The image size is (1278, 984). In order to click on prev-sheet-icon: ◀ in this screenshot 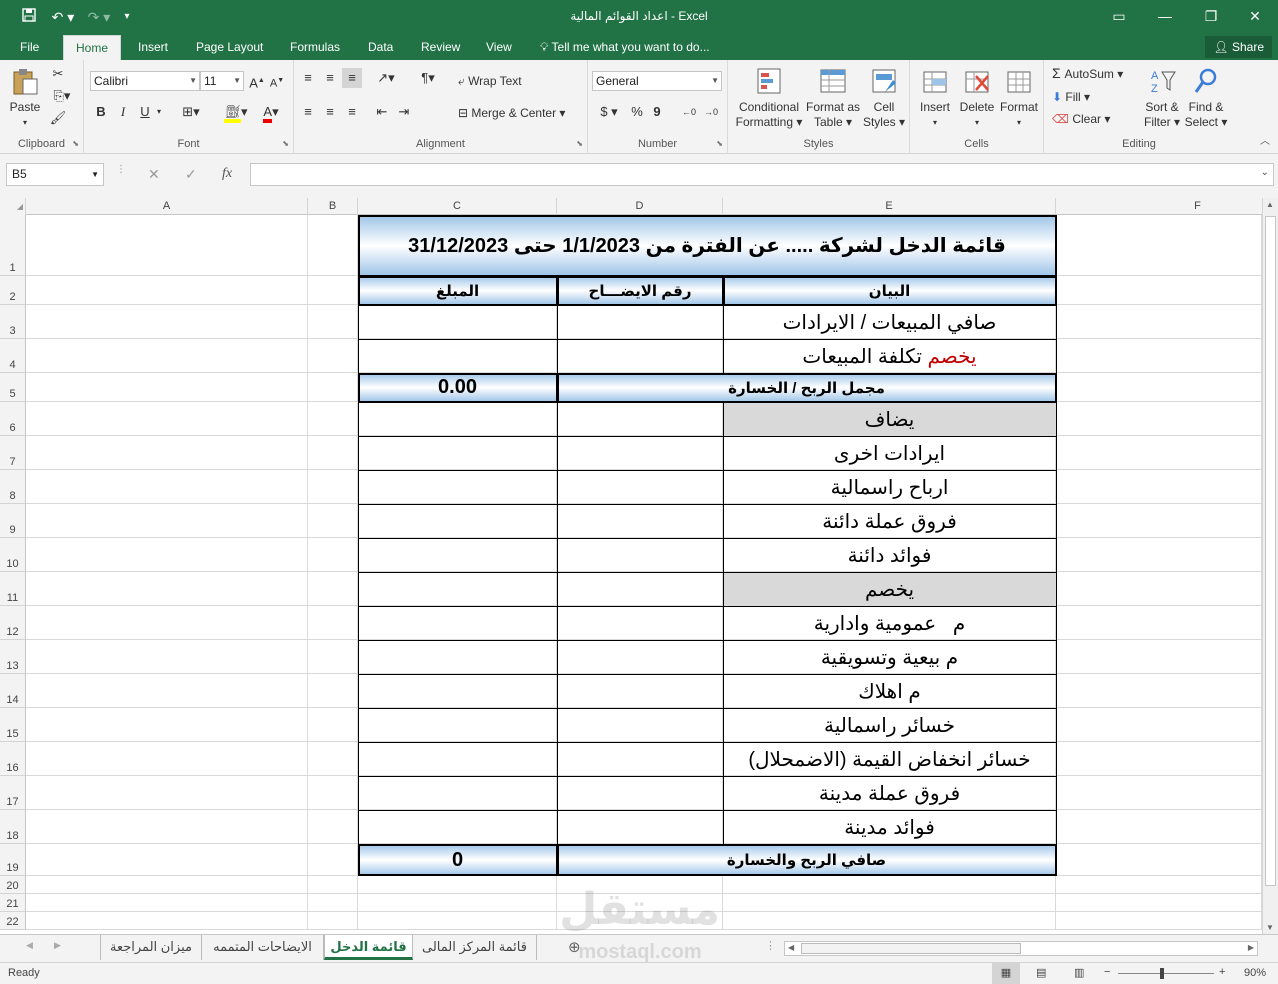, I will do `click(29, 945)`.